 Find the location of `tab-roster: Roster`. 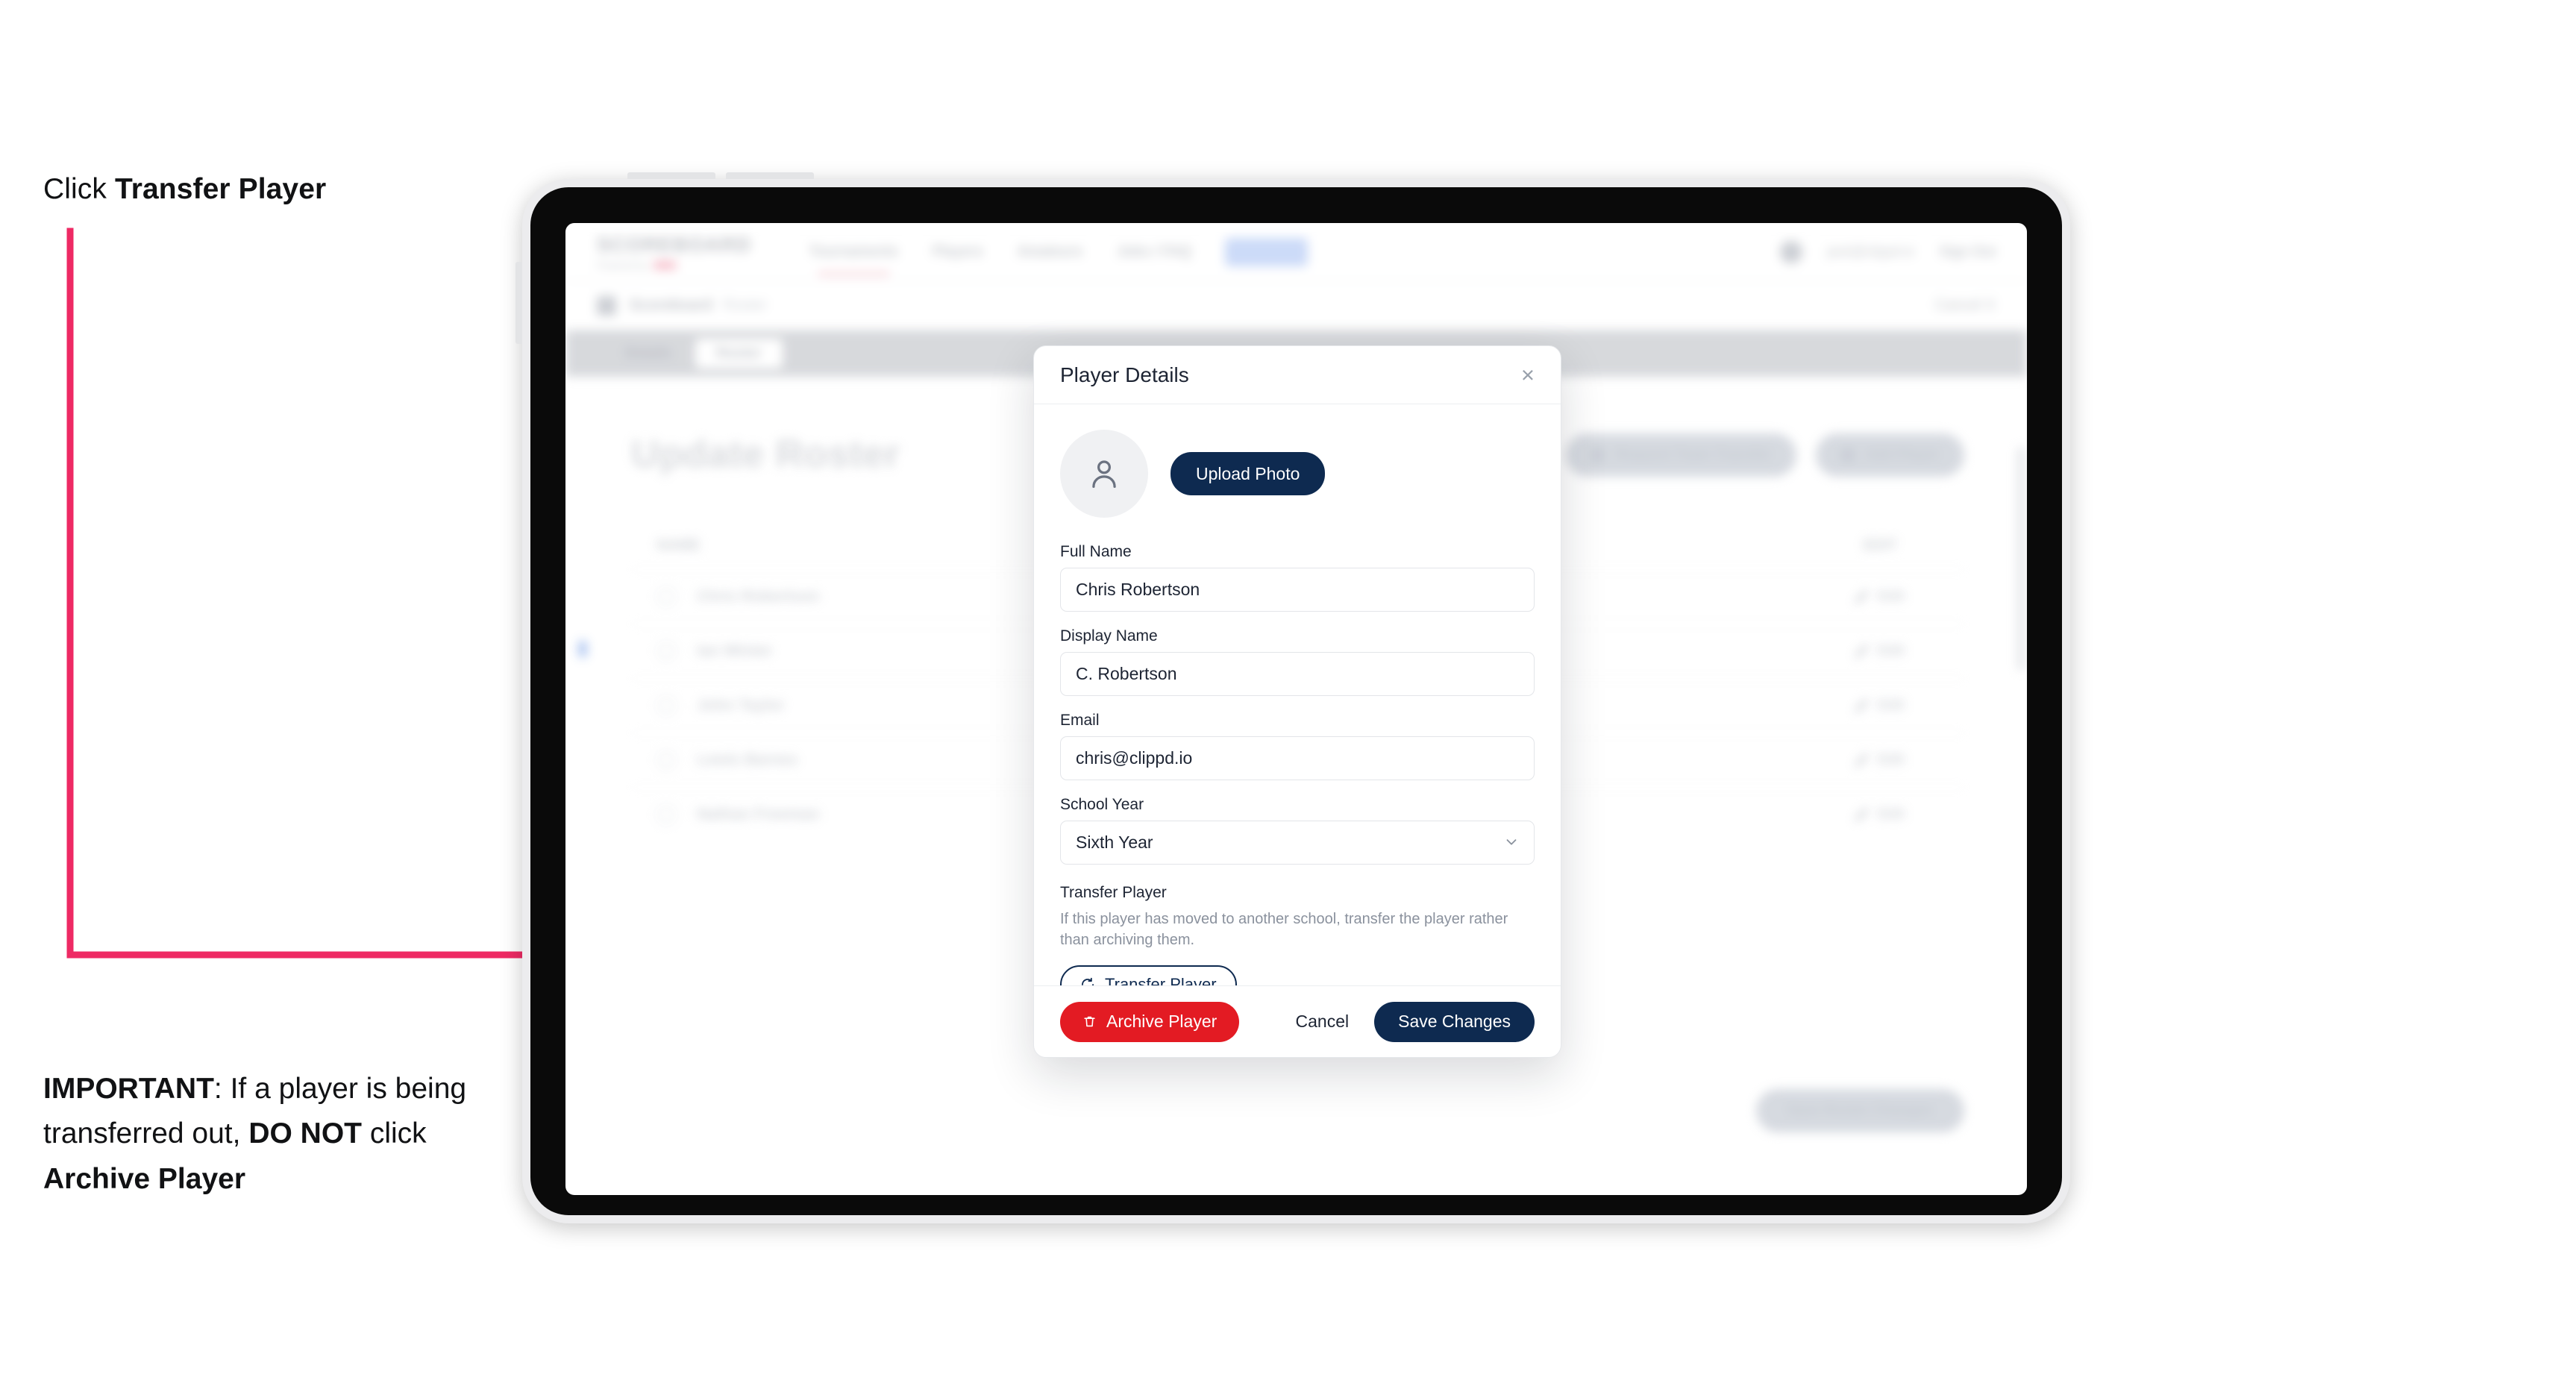

tab-roster: Roster is located at coordinates (739, 354).